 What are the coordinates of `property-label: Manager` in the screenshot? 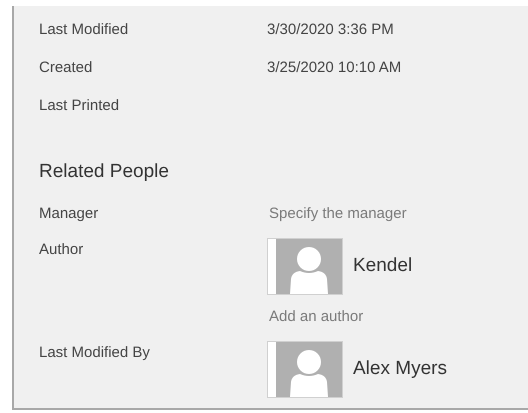 It's located at (69, 214).